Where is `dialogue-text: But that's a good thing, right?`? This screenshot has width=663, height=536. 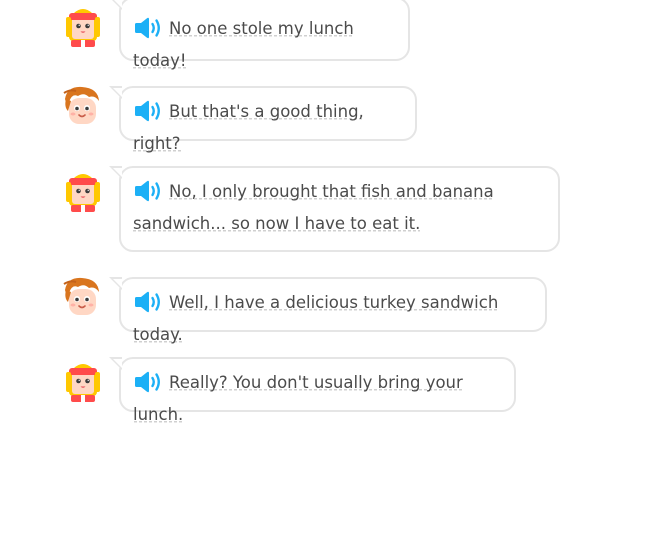
dialogue-text: But that's a good thing, right? is located at coordinates (248, 127).